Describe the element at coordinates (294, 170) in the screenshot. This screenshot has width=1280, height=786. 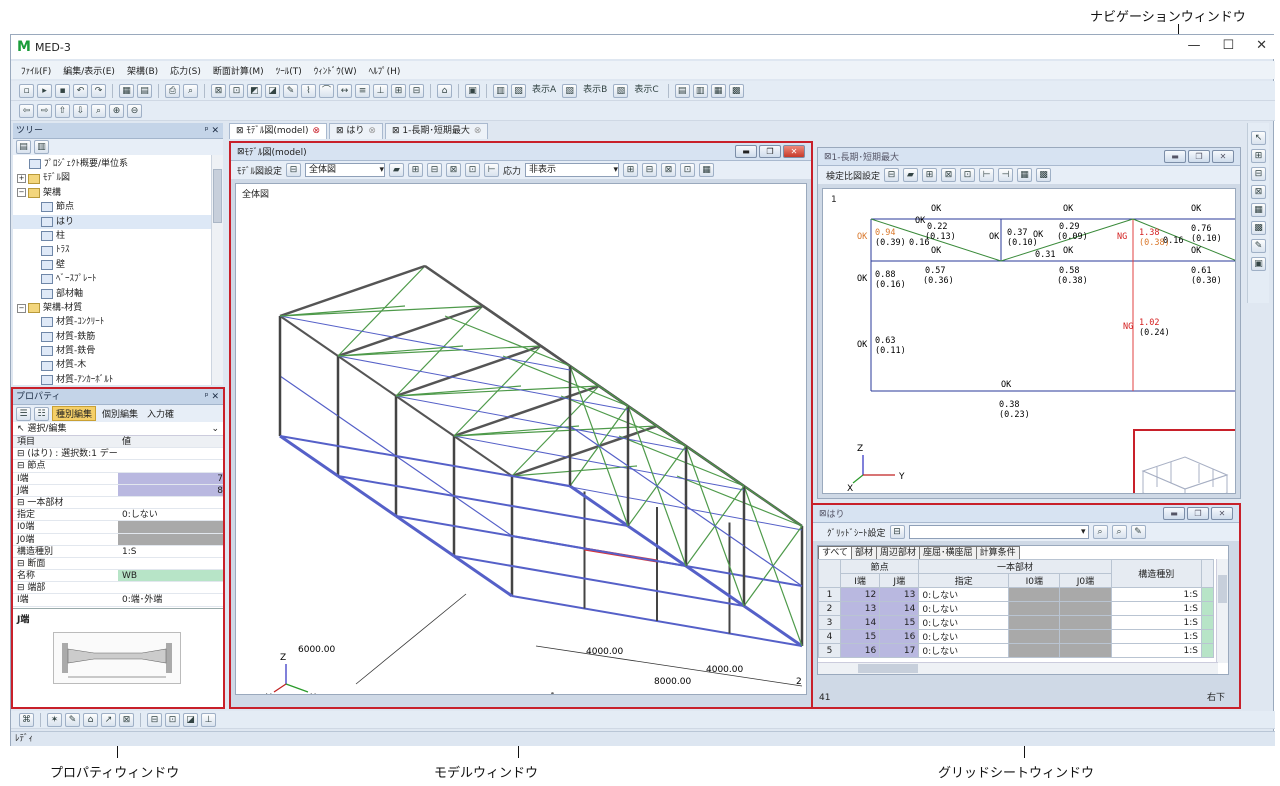
I see `model-settings-icon: ⊟` at that location.